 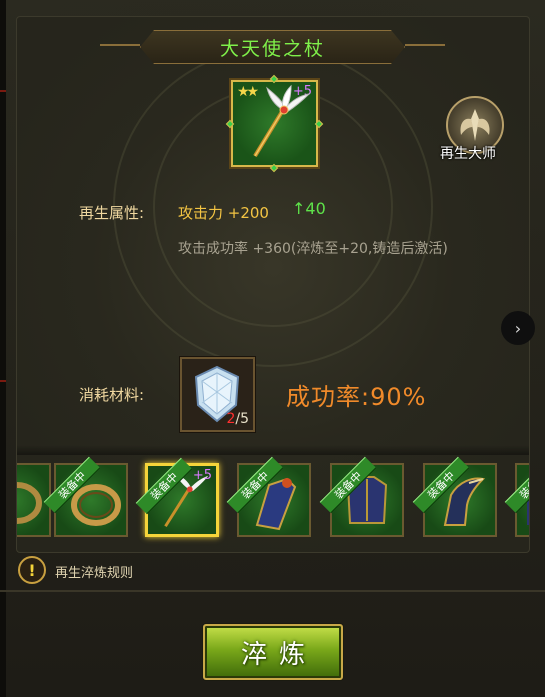 I want to click on title-ornament-right, so click(x=425, y=45).